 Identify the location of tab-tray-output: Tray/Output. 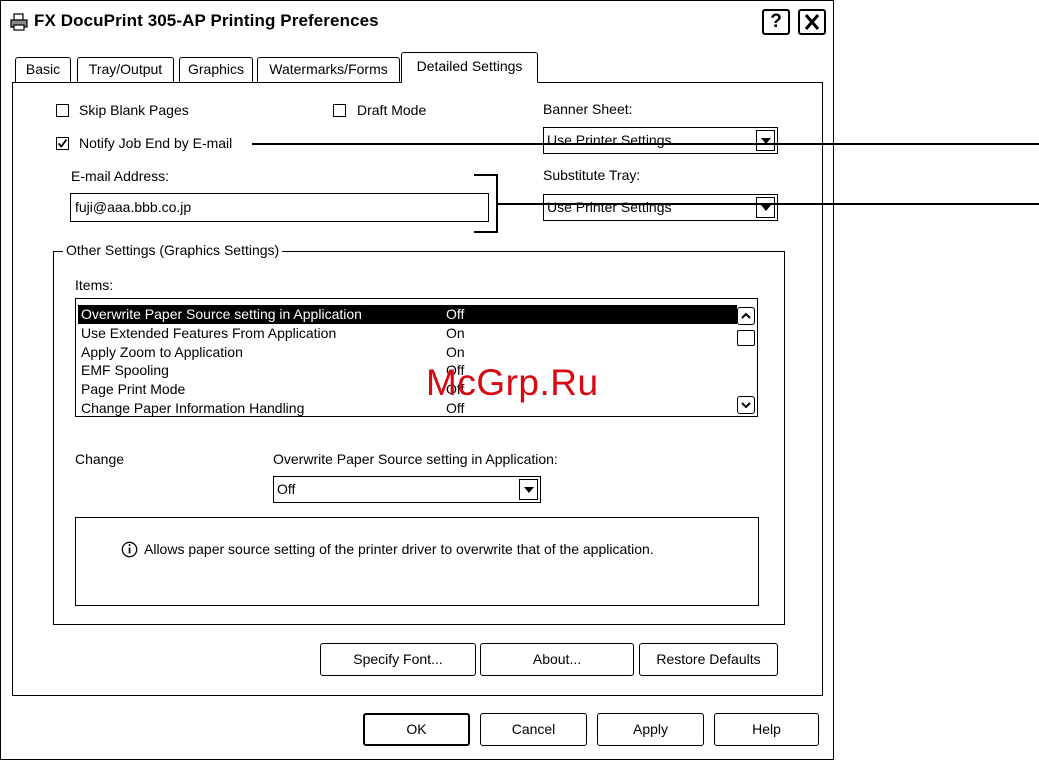
(125, 69).